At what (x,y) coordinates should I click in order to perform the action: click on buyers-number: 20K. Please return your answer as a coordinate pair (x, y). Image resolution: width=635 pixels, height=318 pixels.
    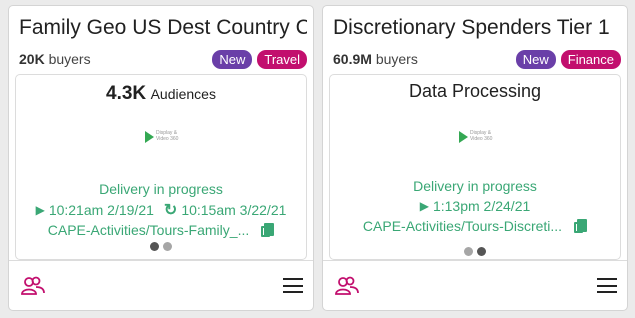
    Looking at the image, I should click on (32, 59).